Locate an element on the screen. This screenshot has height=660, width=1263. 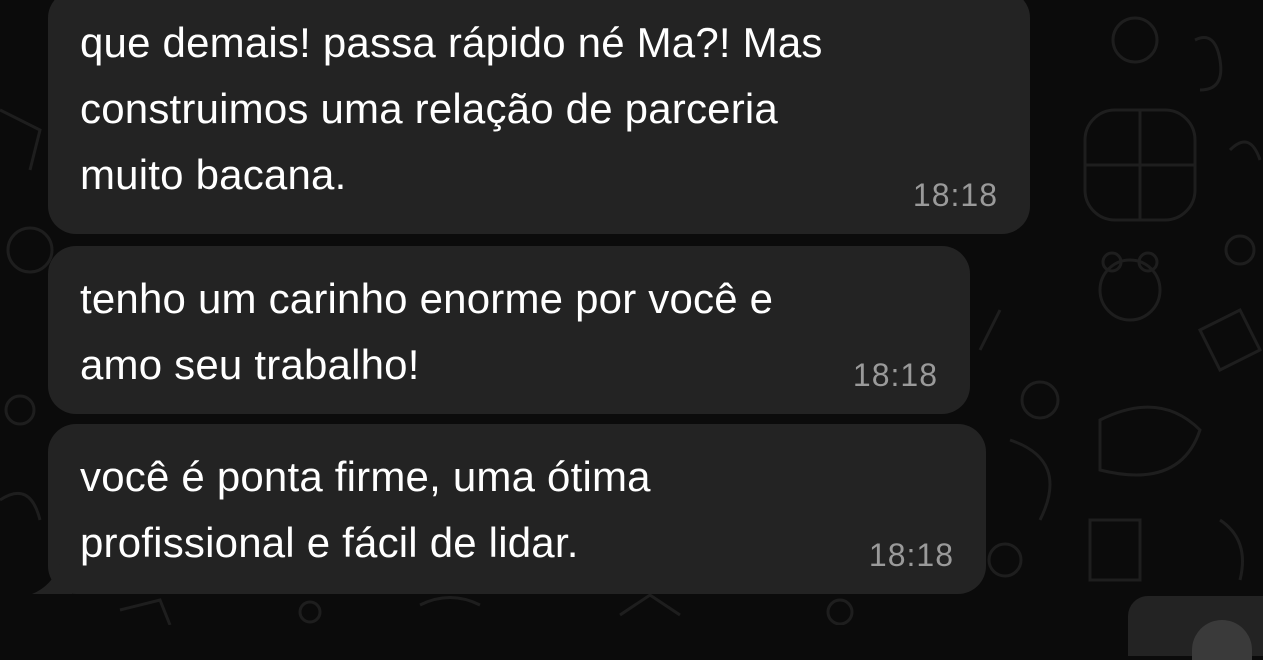
scroll-to-bottom-button is located at coordinates (1195, 628).